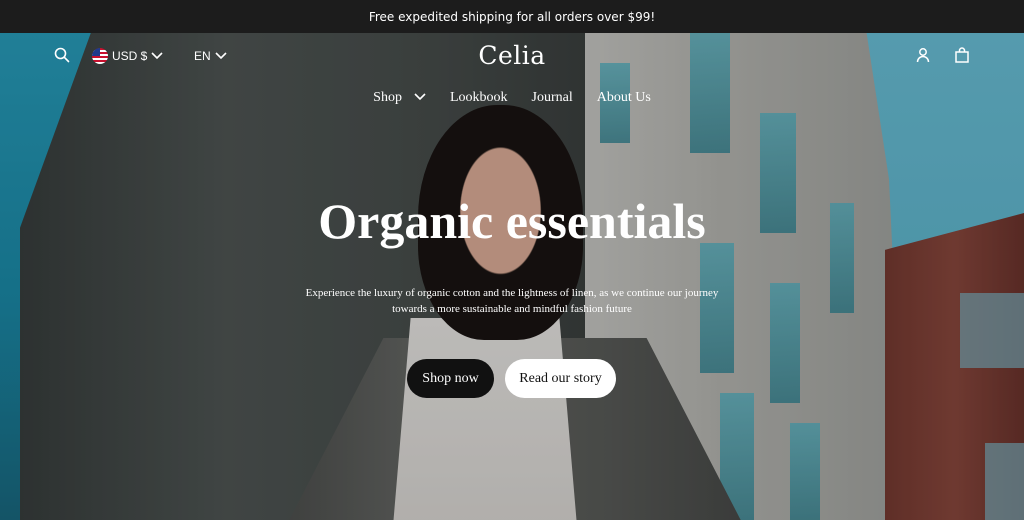  I want to click on nav-item-lookbook: Lookbook, so click(479, 98).